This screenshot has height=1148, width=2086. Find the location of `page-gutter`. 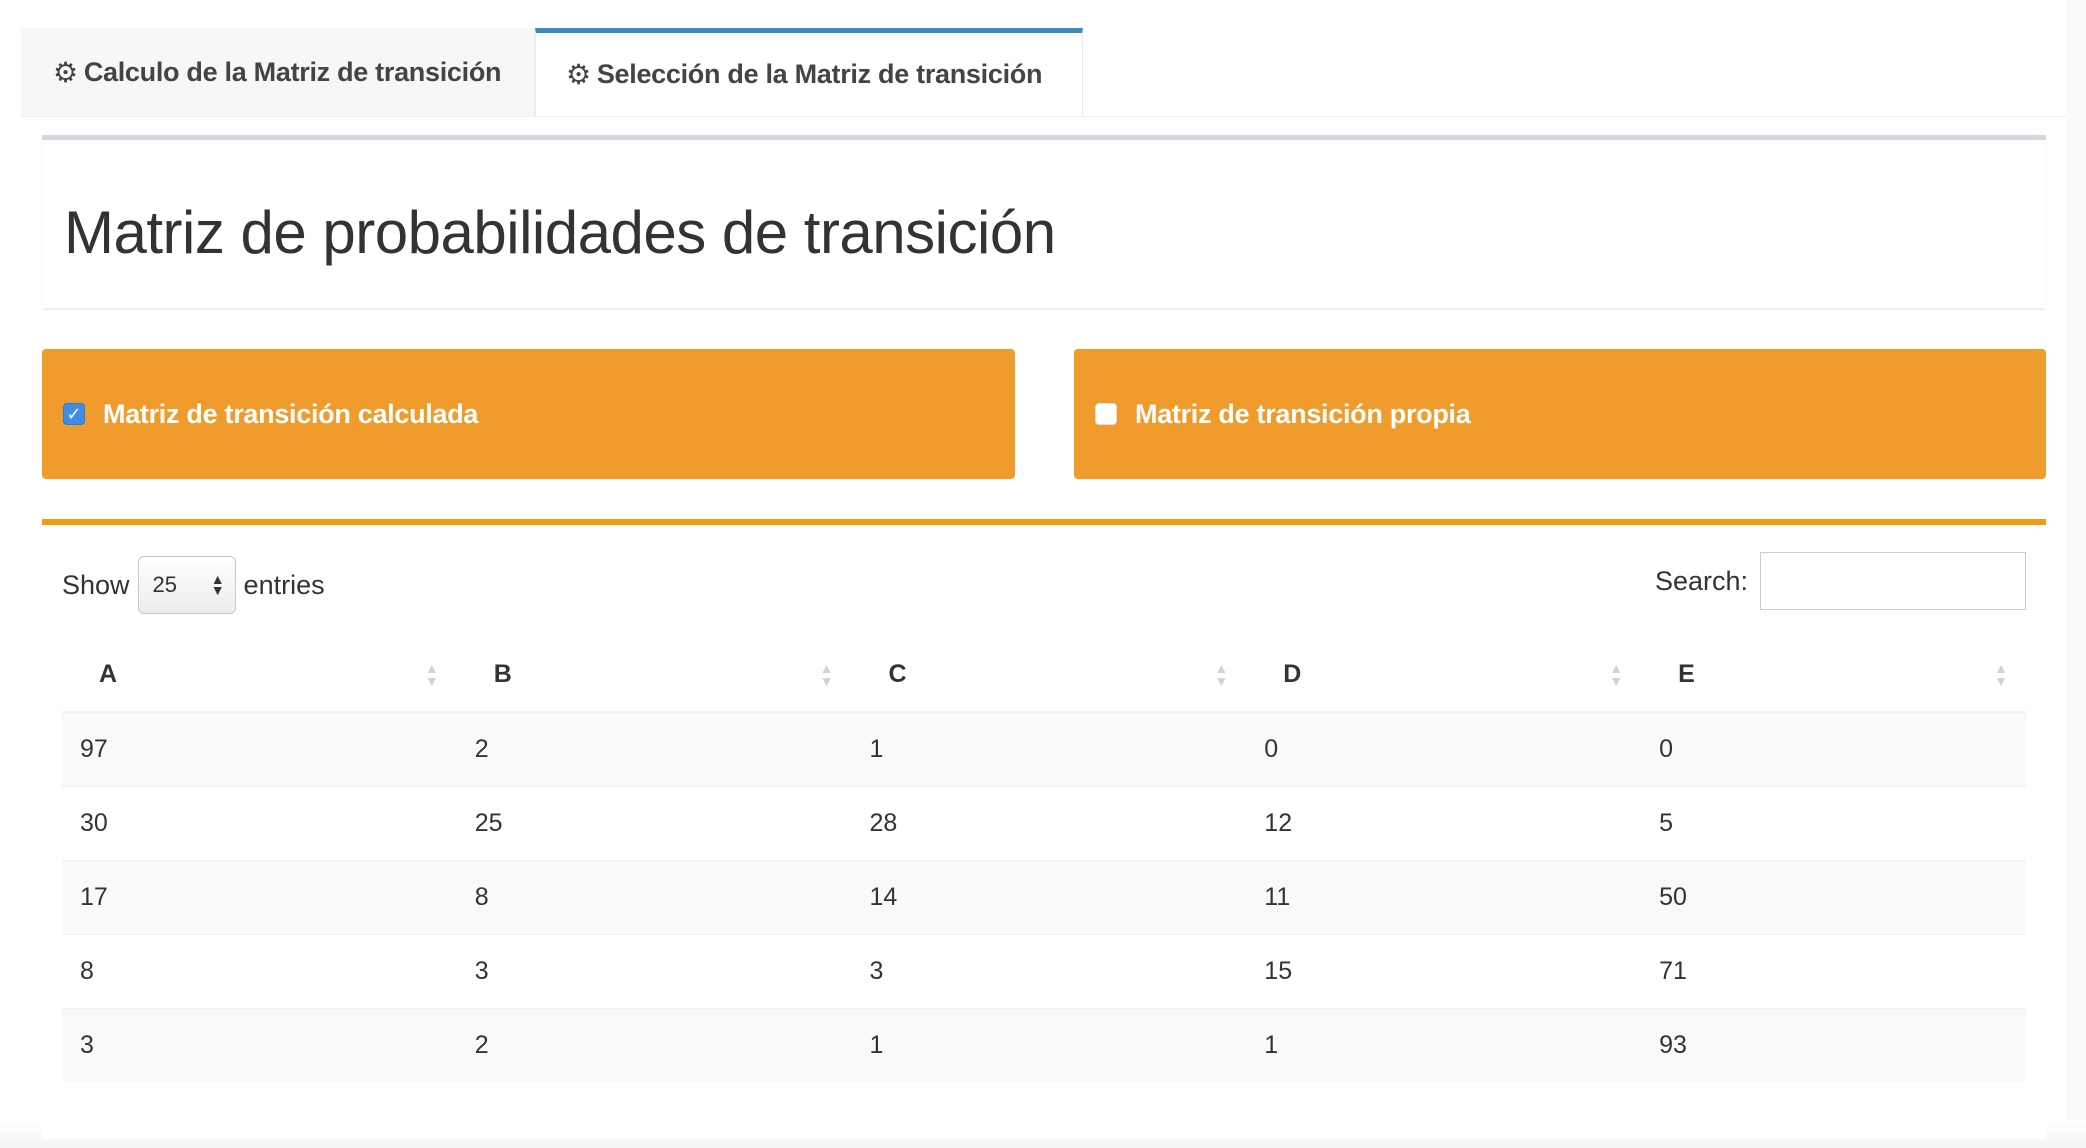

page-gutter is located at coordinates (2076, 574).